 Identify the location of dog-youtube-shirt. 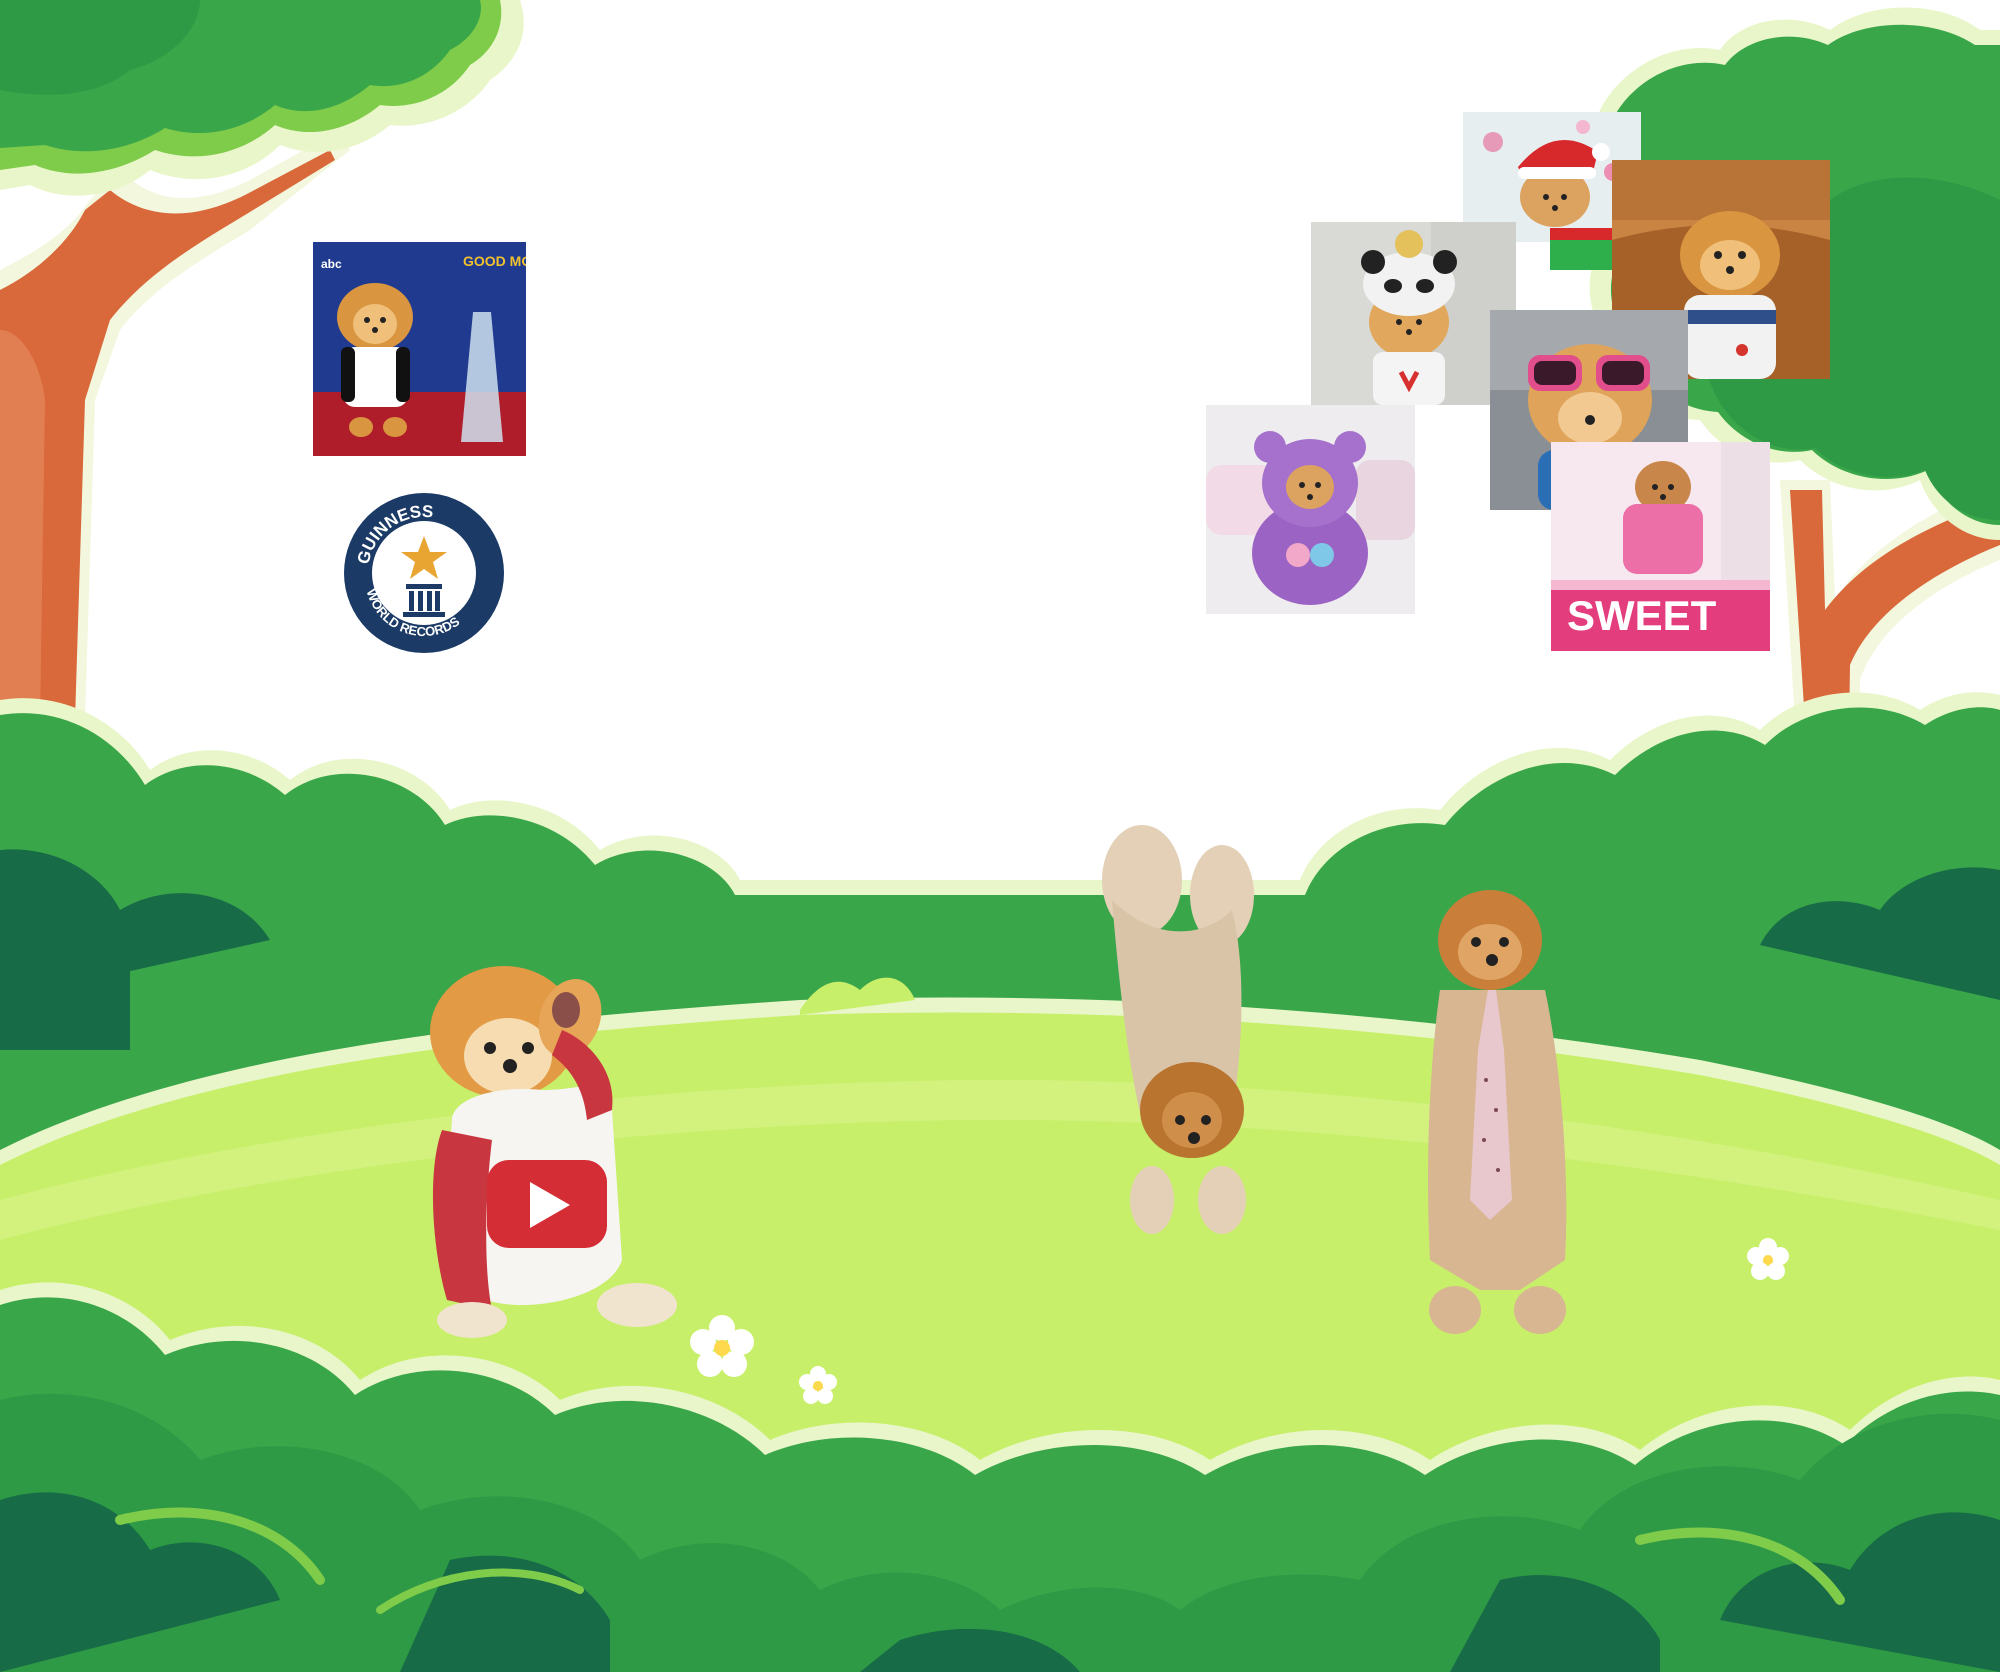
(557, 1149).